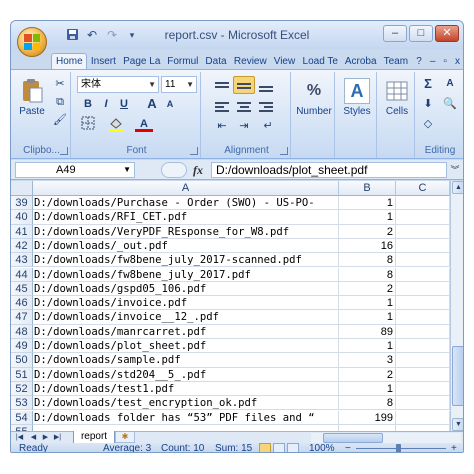 Image resolution: width=474 pixels, height=474 pixels. What do you see at coordinates (215, 61) in the screenshot?
I see `tab-data: Data` at bounding box center [215, 61].